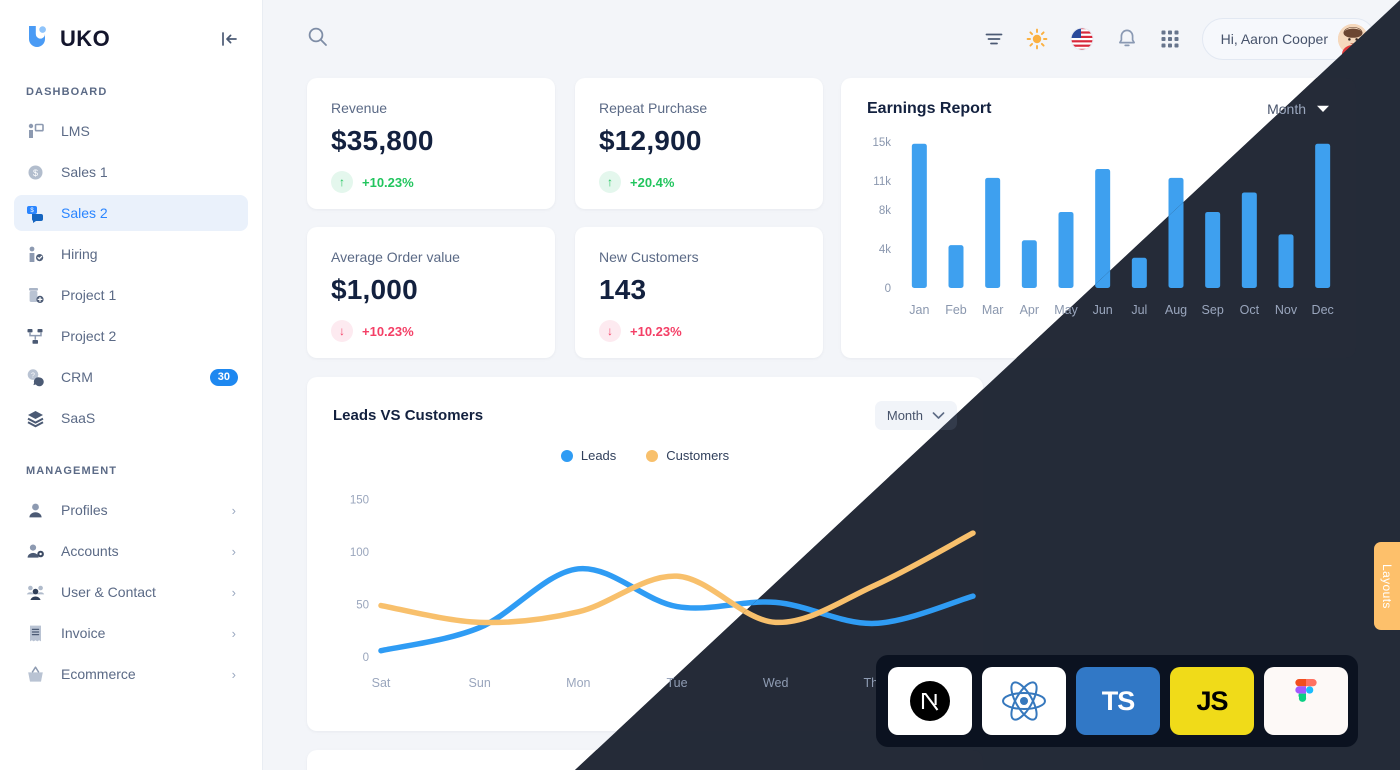 The height and width of the screenshot is (770, 1400). Describe the element at coordinates (131, 418) in the screenshot. I see `sidebar-item-saas: SaaS` at that location.